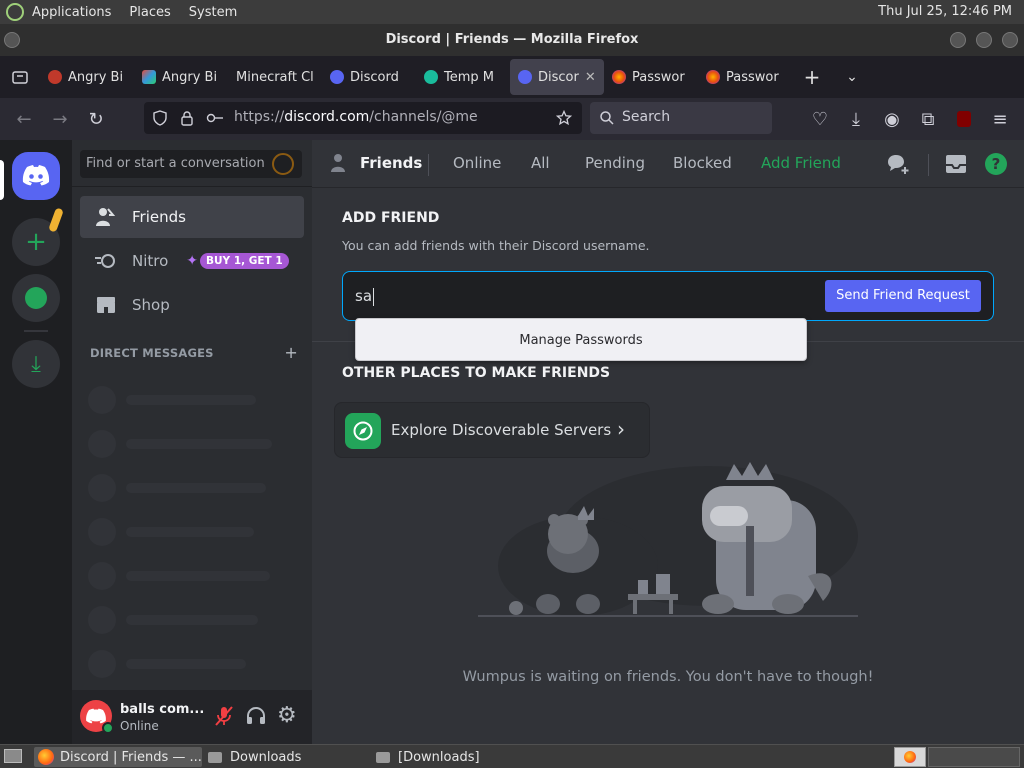 The height and width of the screenshot is (768, 1024). Describe the element at coordinates (1010, 40) in the screenshot. I see `close-window-icon` at that location.